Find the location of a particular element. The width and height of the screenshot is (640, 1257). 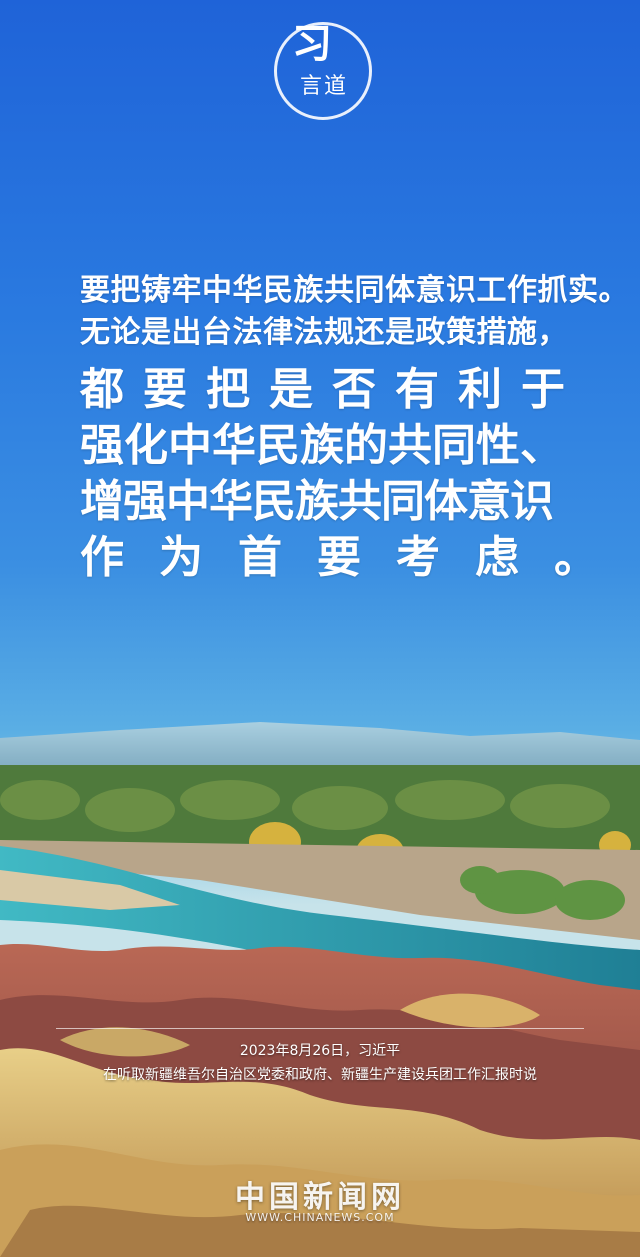

logo-badge: 习 言道 is located at coordinates (323, 71).